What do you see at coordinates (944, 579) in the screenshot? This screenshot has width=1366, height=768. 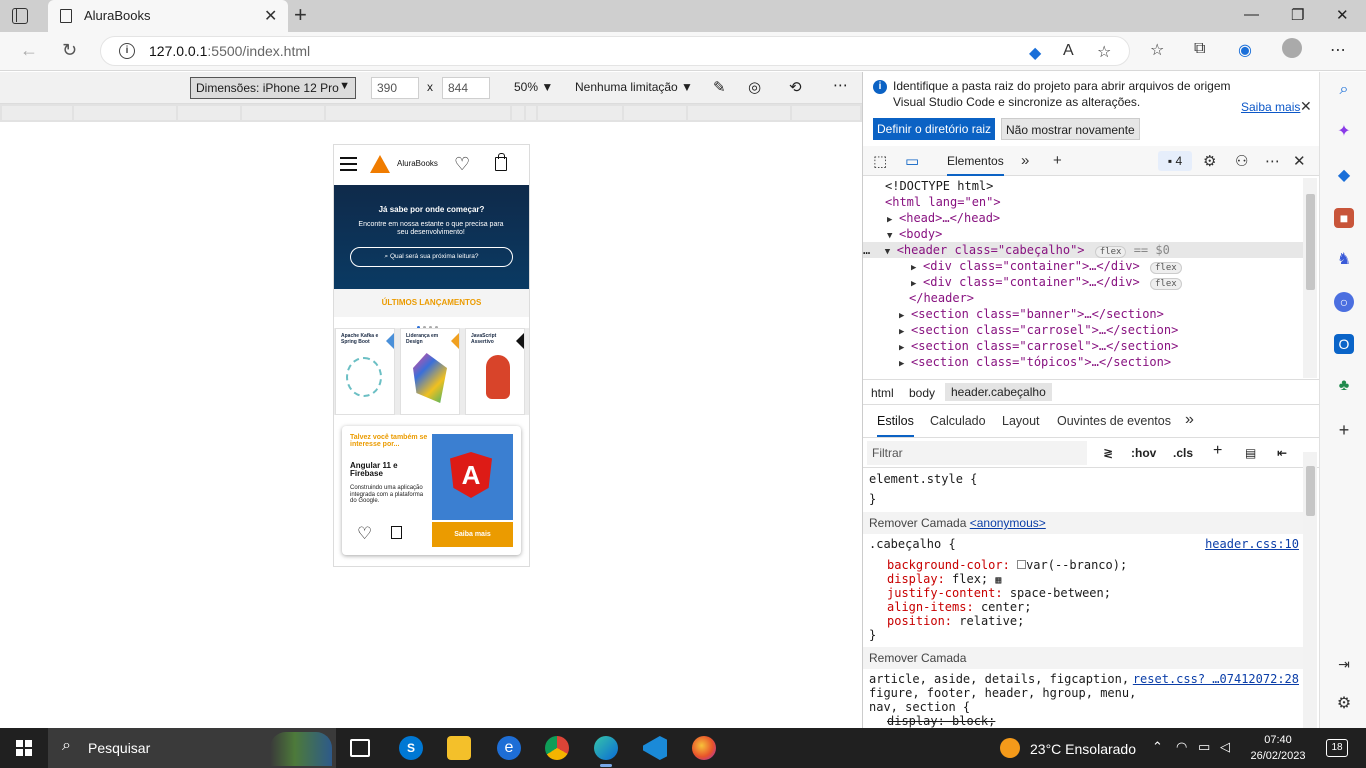 I see `style-property: display: flex; ▦` at bounding box center [944, 579].